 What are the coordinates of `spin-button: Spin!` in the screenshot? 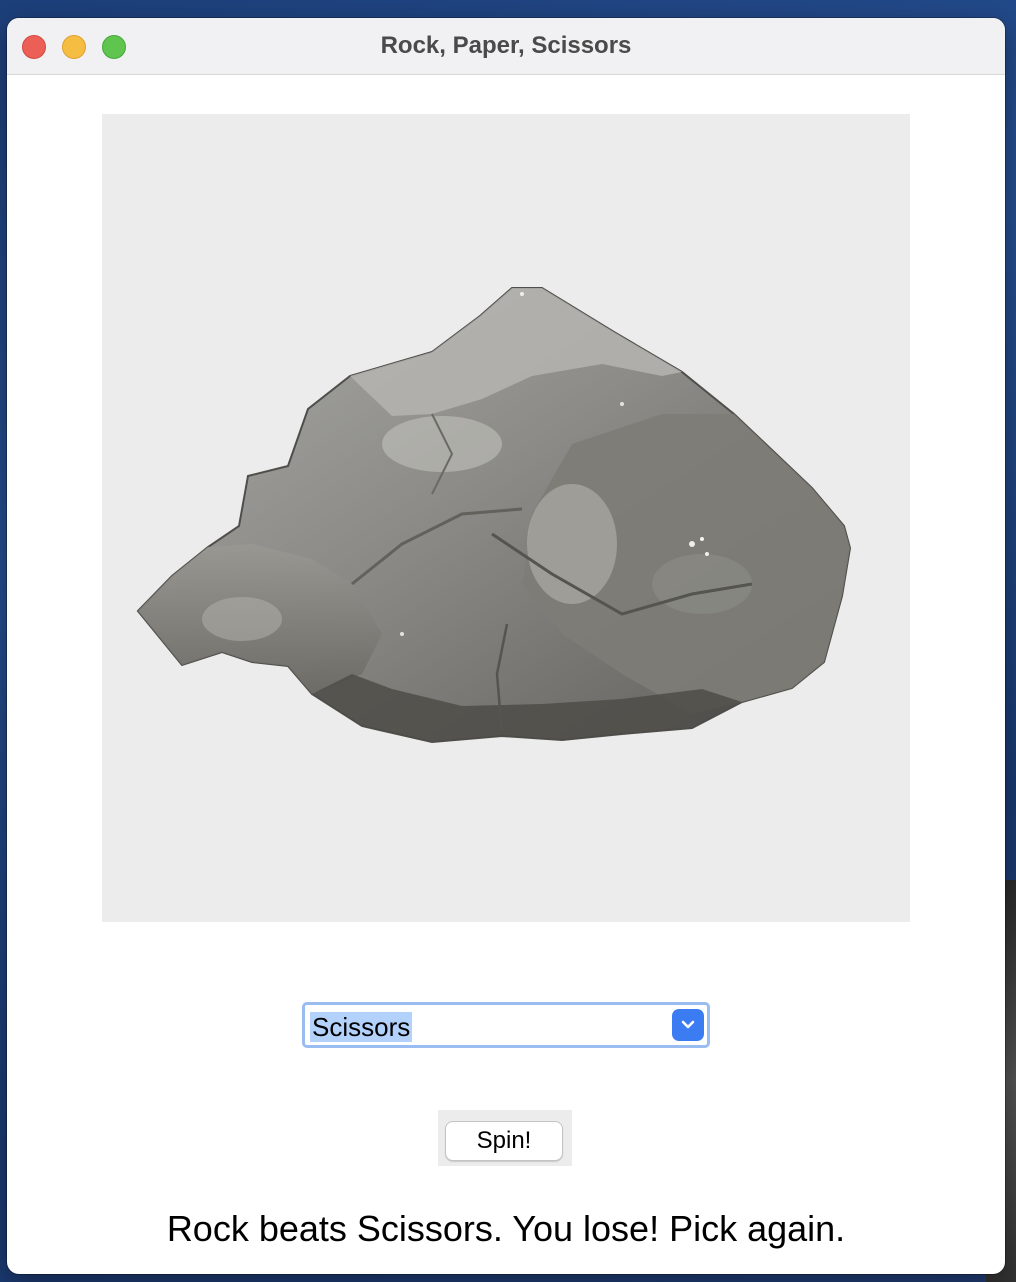 It's located at (504, 1141).